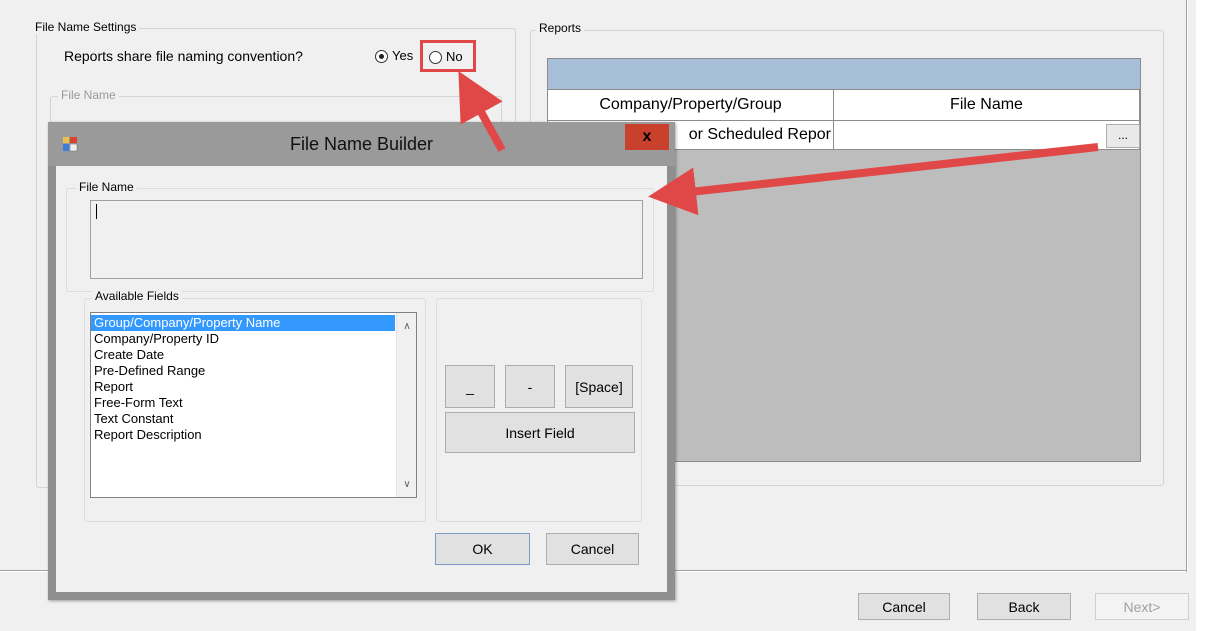 The width and height of the screenshot is (1221, 631). I want to click on close-button: x, so click(647, 137).